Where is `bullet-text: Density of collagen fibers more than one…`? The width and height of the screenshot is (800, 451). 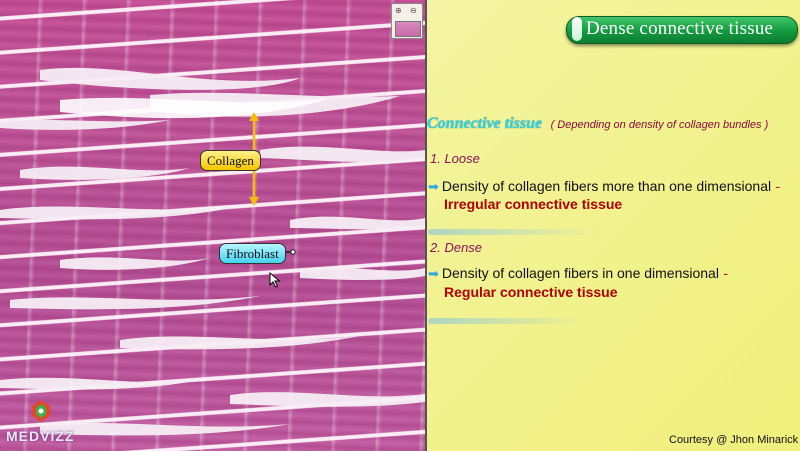 bullet-text: Density of collagen fibers more than one… is located at coordinates (606, 186).